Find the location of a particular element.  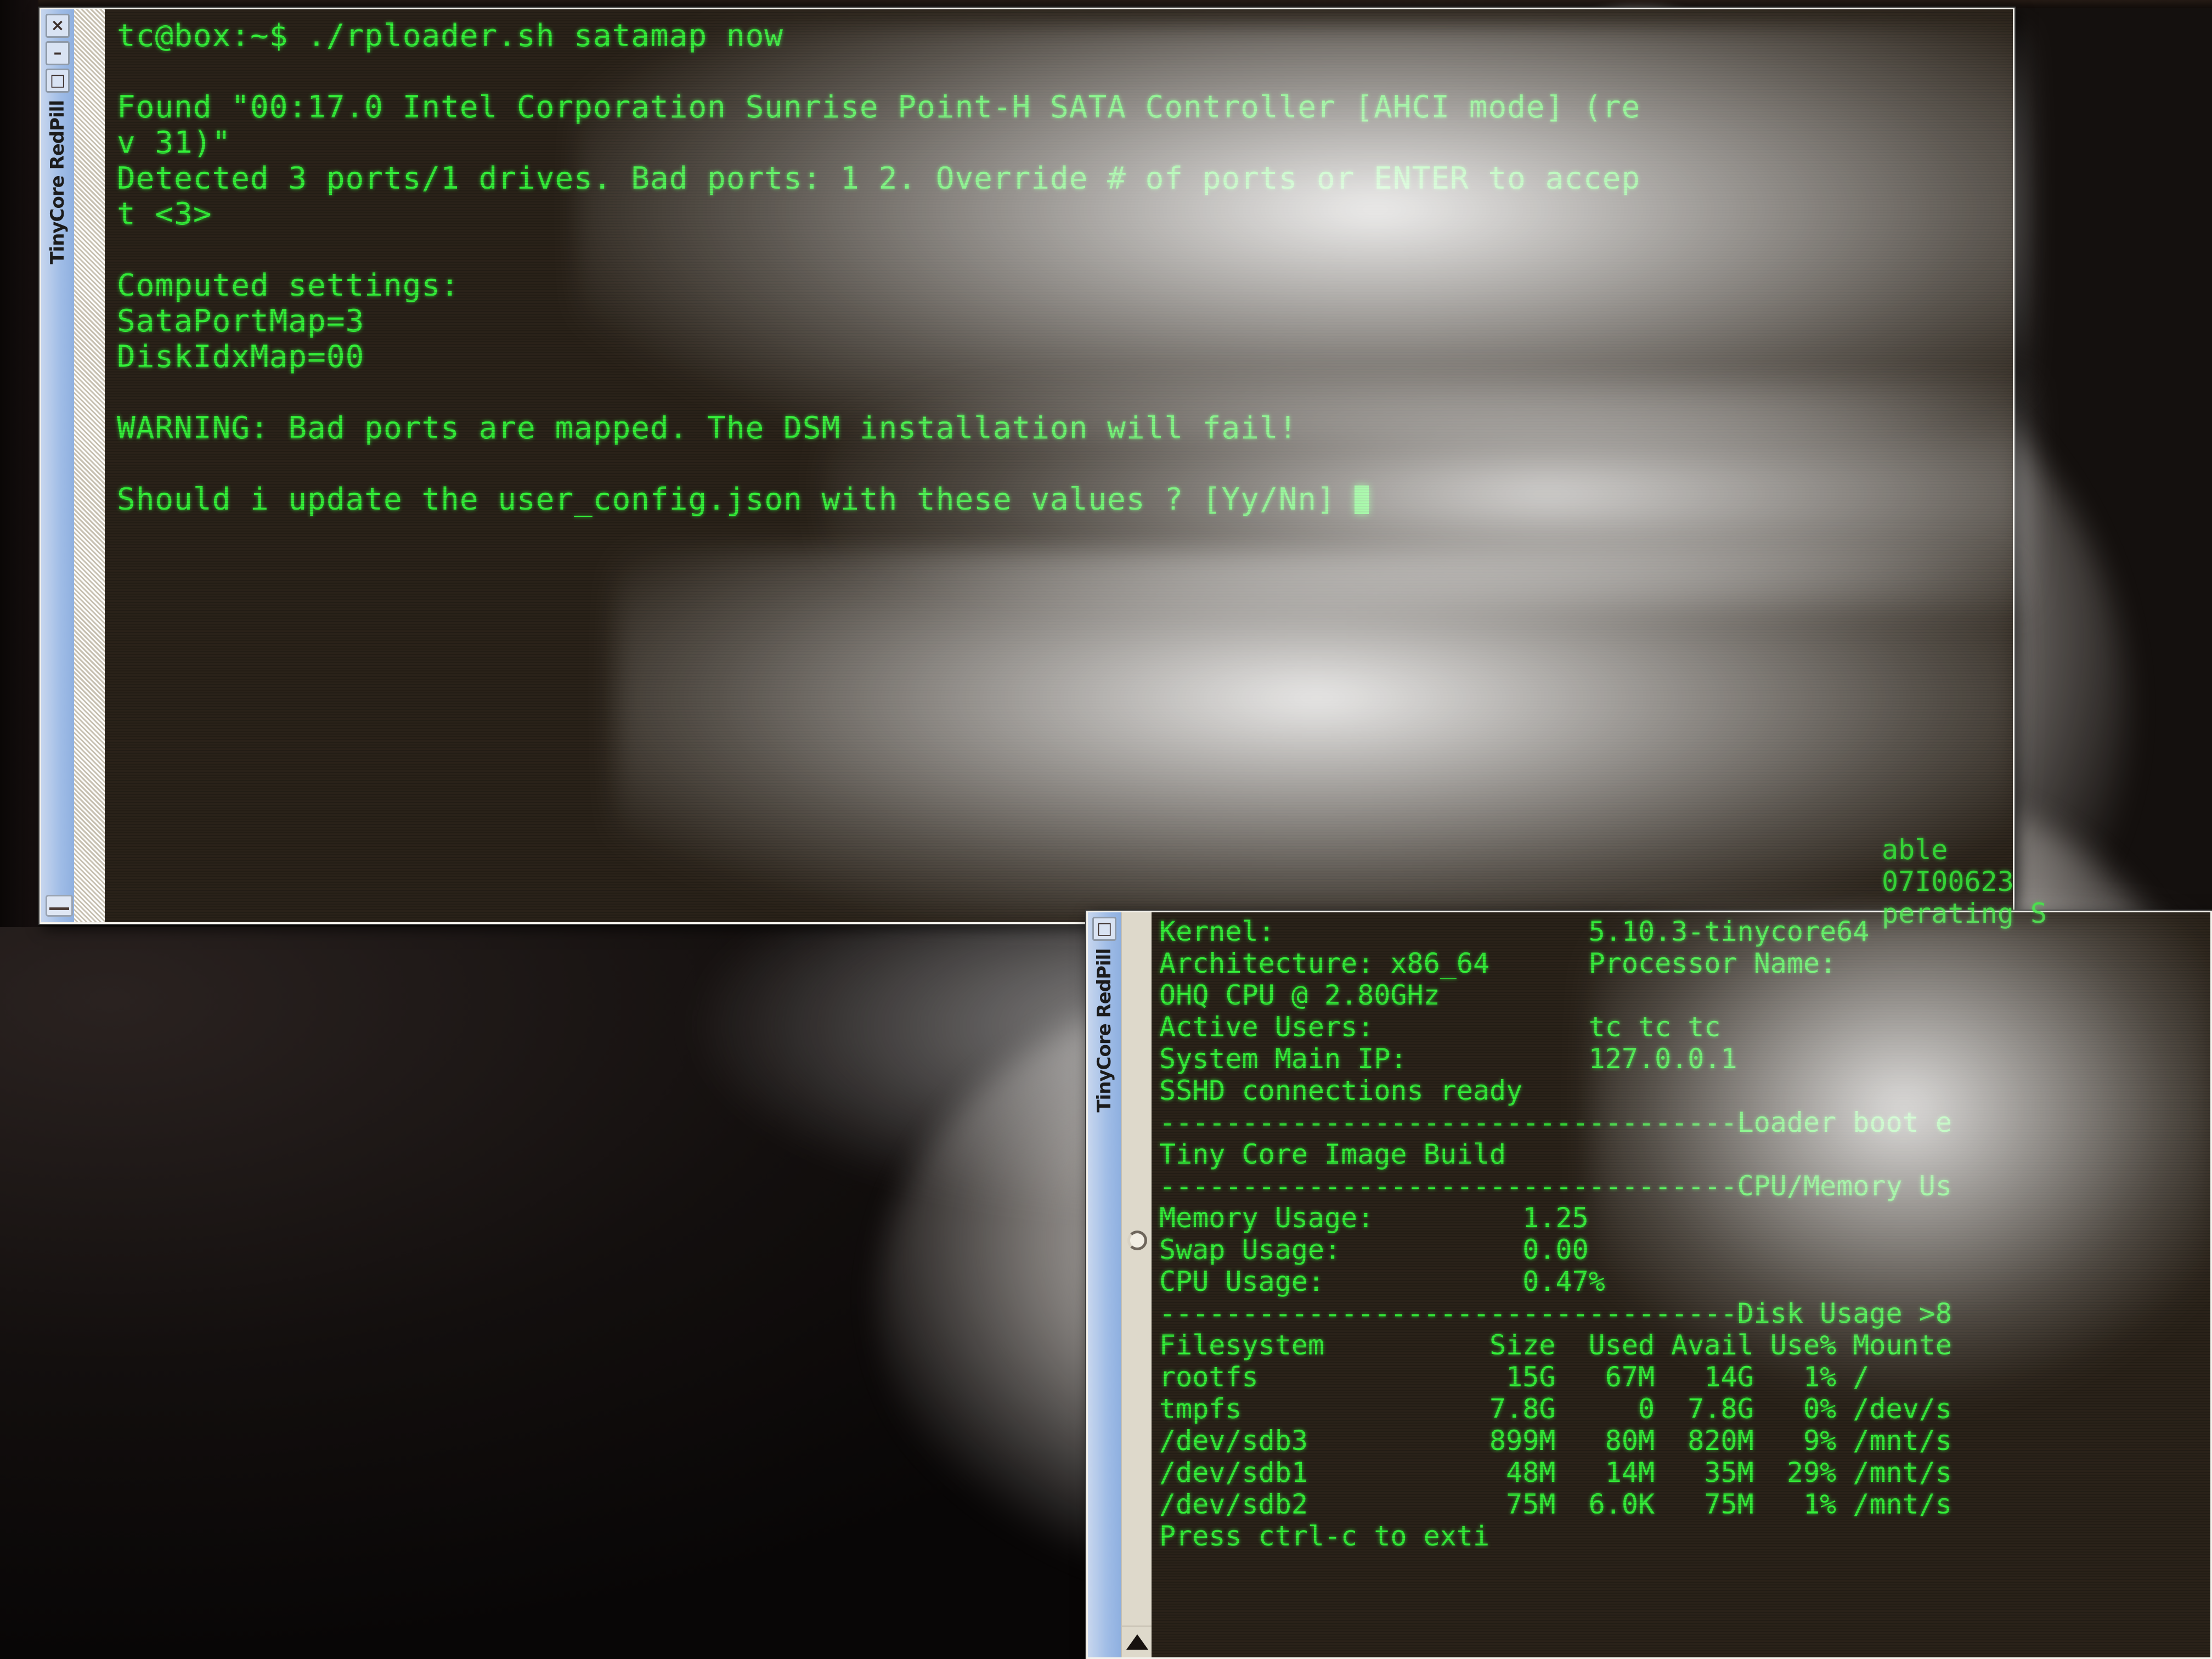

monitor-bezel-top is located at coordinates (1106, 4).